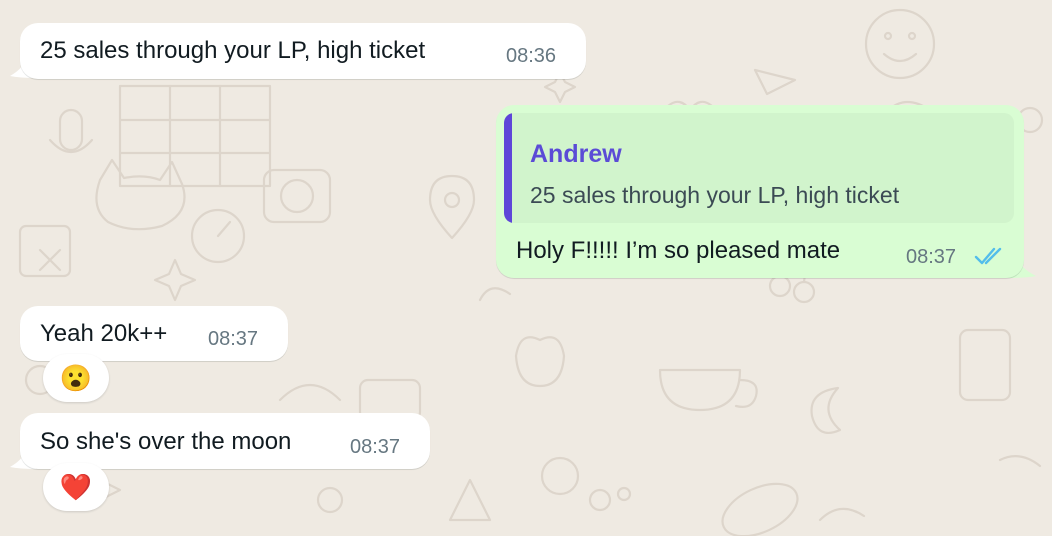  Describe the element at coordinates (233, 50) in the screenshot. I see `message-text: 25 sales through your LP, high ticket` at that location.